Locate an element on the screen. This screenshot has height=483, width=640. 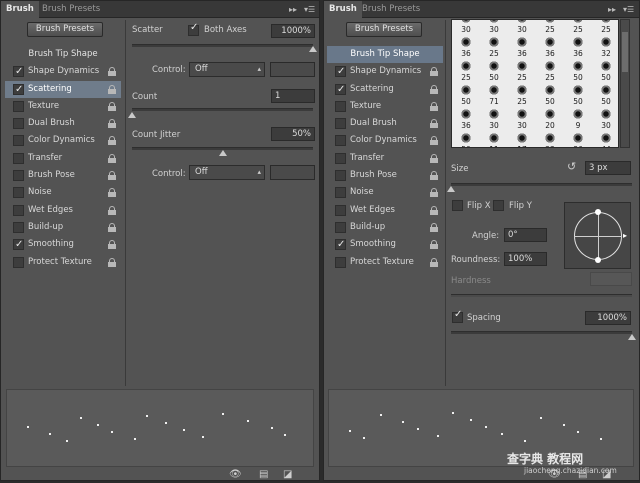
brush-setting-color-dynamics: Color Dynamics is located at coordinates (385, 140).